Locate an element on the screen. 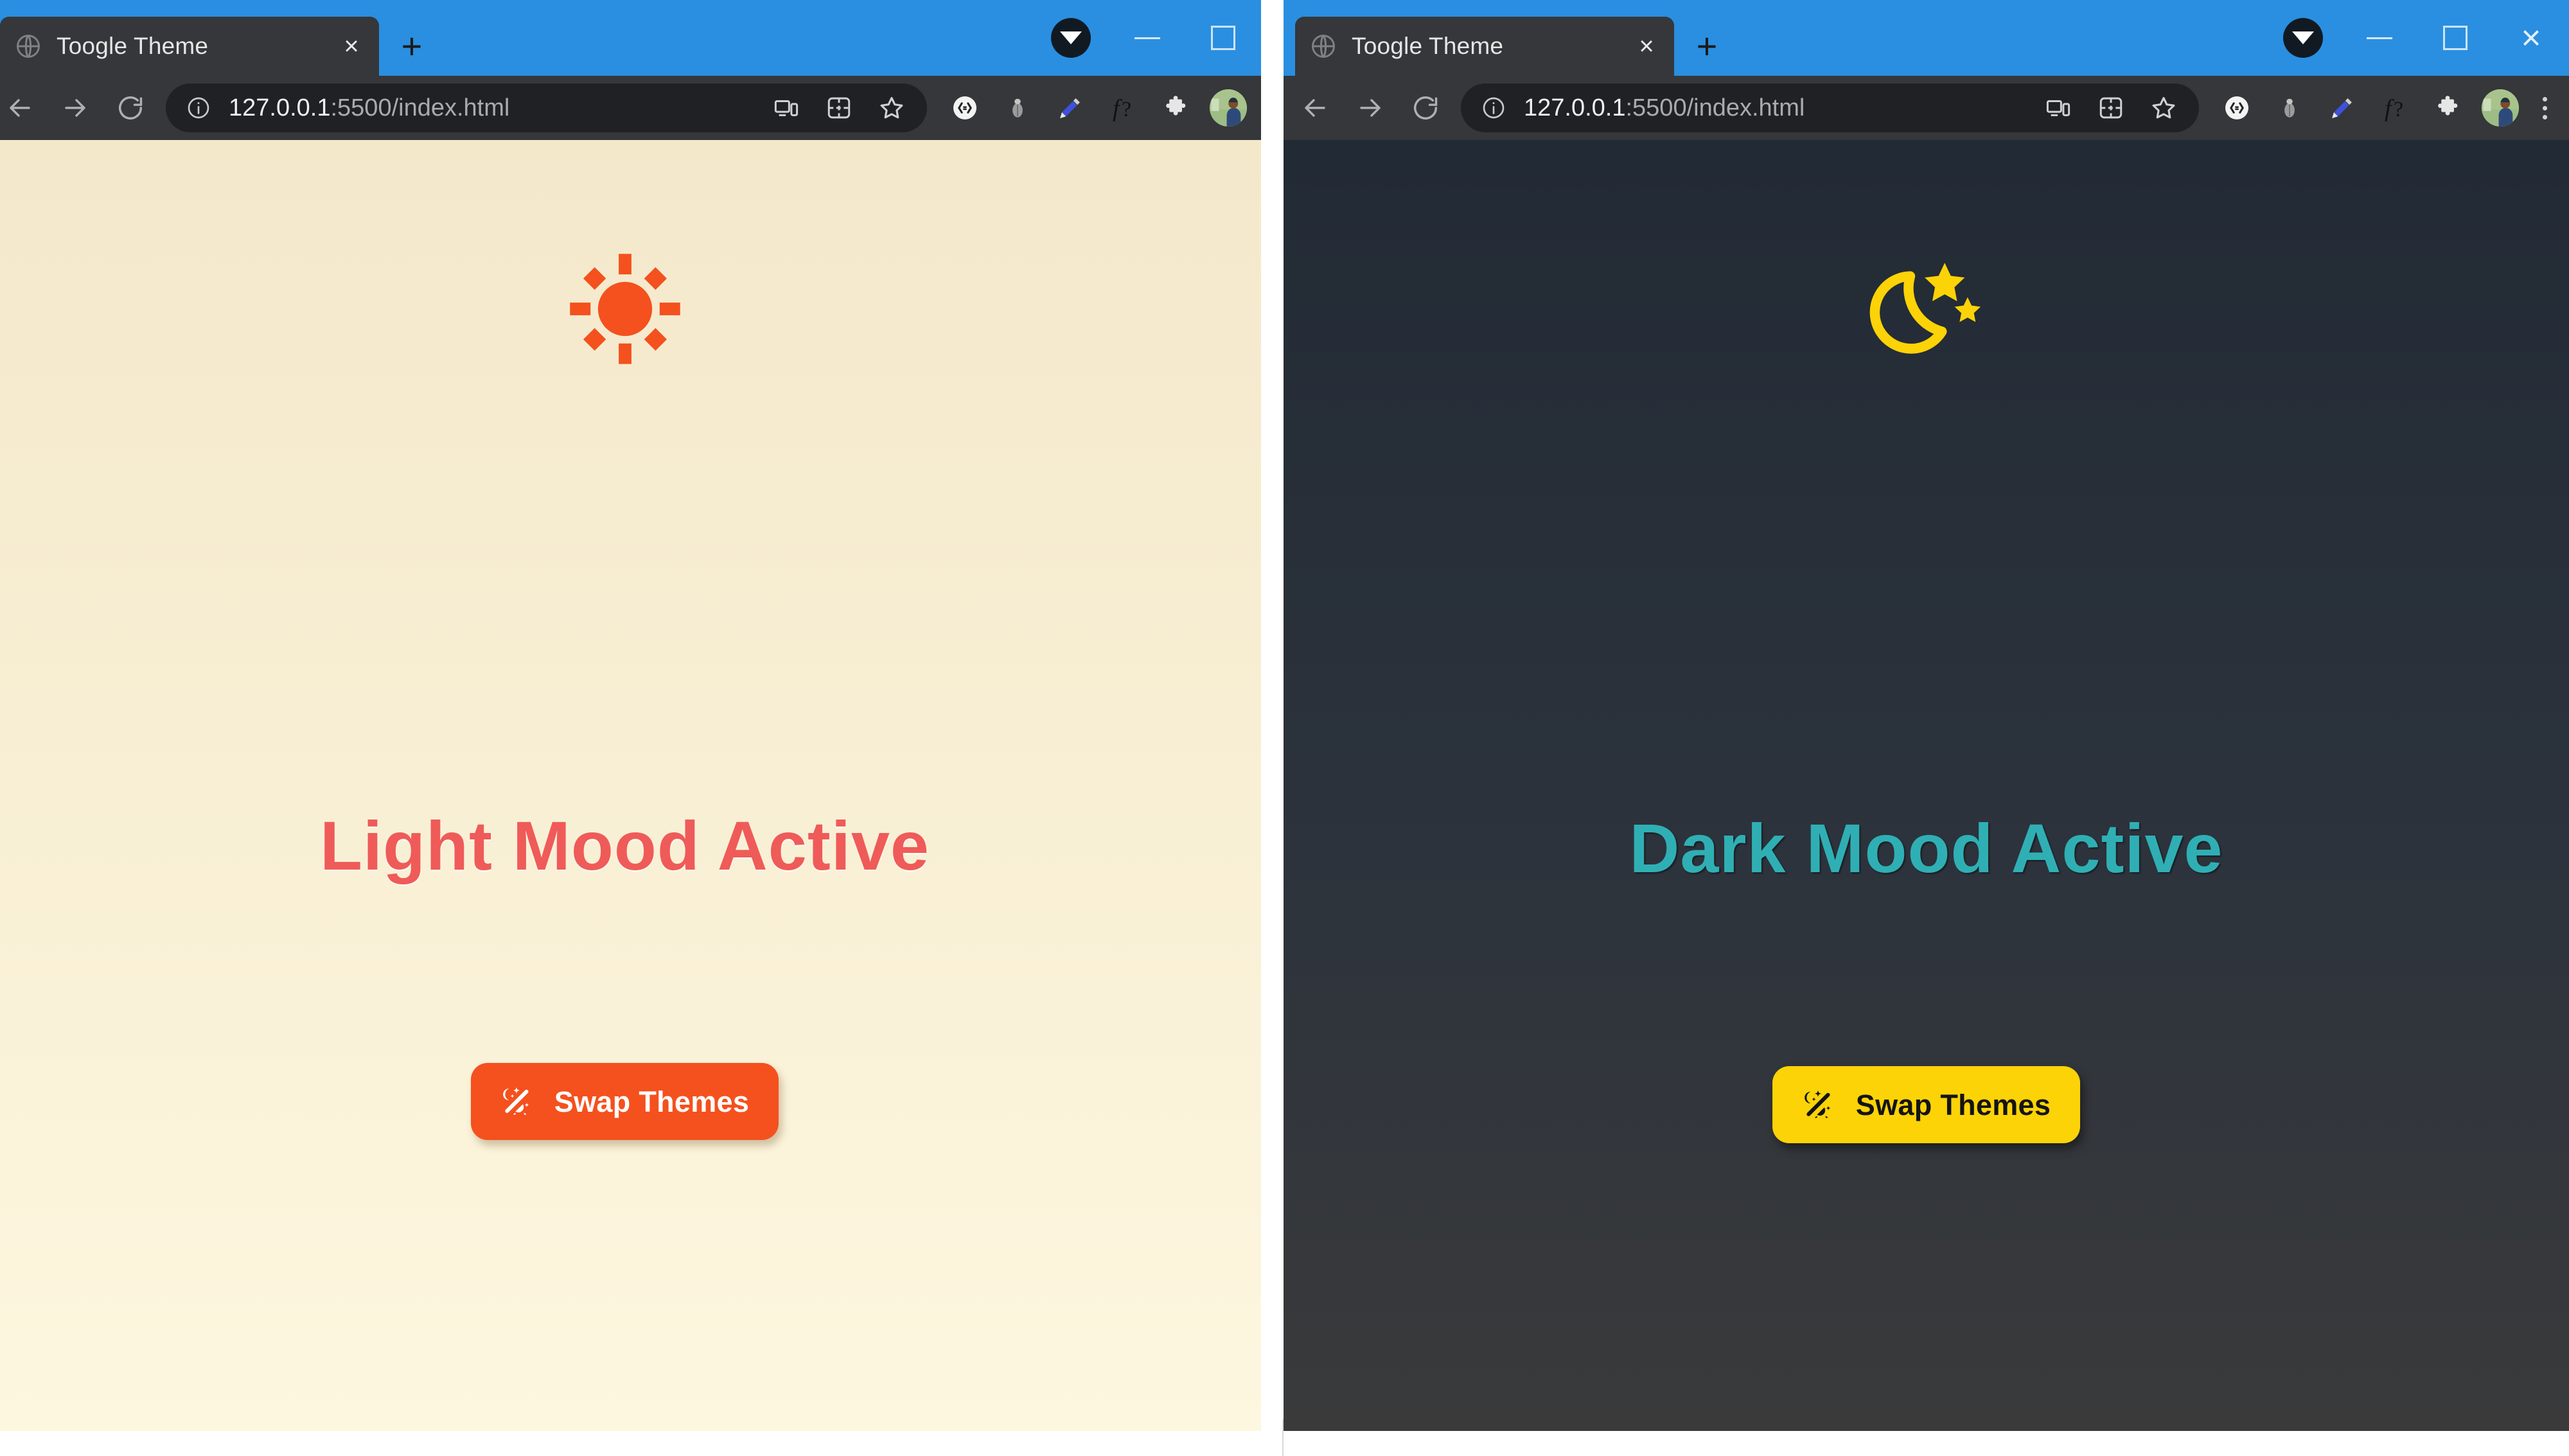  titlebar-dark: Toogle Theme × + × is located at coordinates (1926, 38).